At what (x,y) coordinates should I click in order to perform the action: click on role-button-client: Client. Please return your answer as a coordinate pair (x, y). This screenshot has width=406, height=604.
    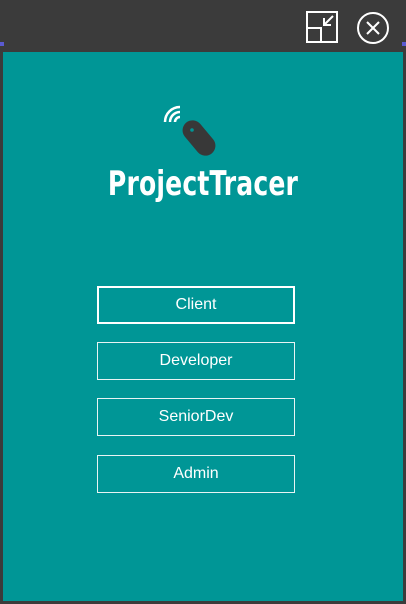
    Looking at the image, I should click on (196, 305).